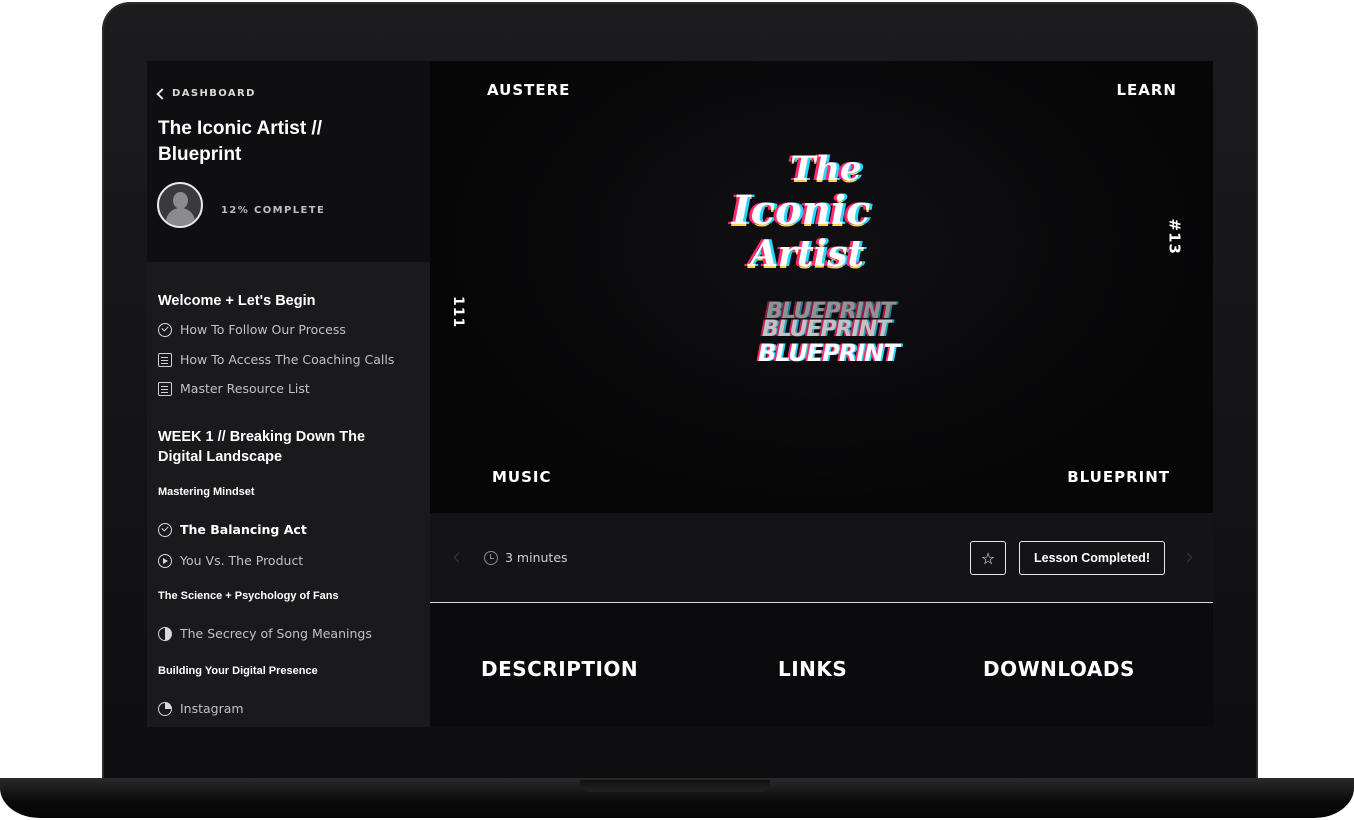  I want to click on user-head-icon, so click(180, 200).